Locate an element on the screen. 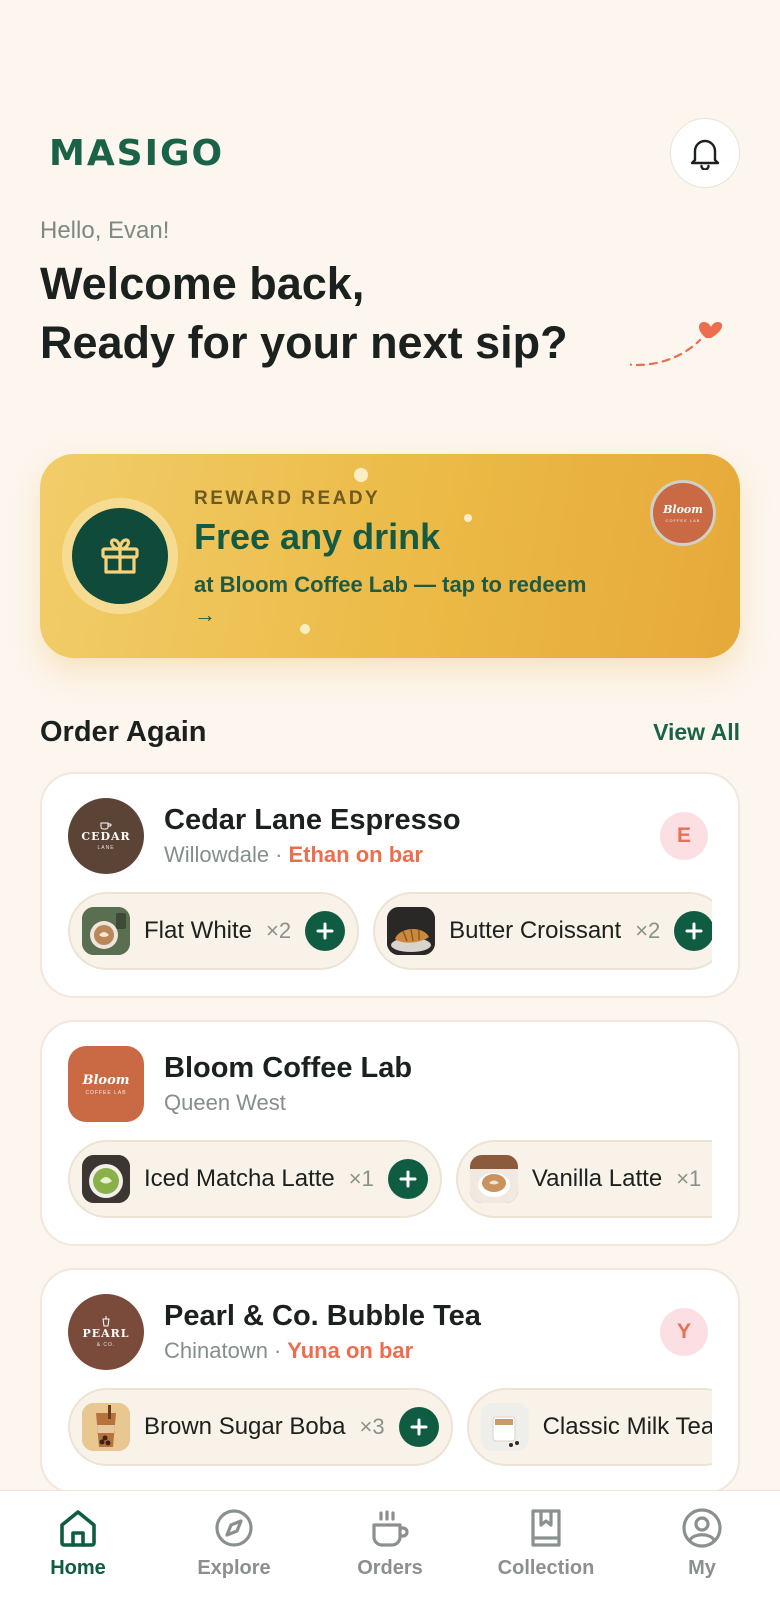 This screenshot has width=780, height=1600. shop-name: Pearl & Co. Bubble Tea is located at coordinates (322, 1316).